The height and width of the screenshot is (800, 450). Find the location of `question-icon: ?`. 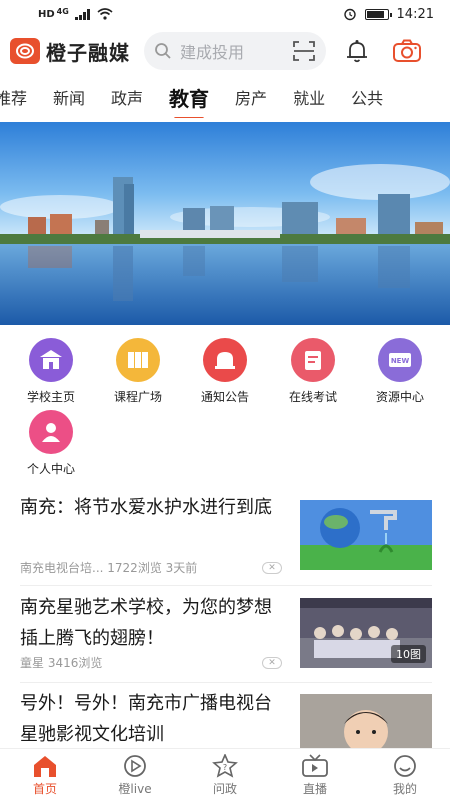

question-icon: ? is located at coordinates (225, 765).